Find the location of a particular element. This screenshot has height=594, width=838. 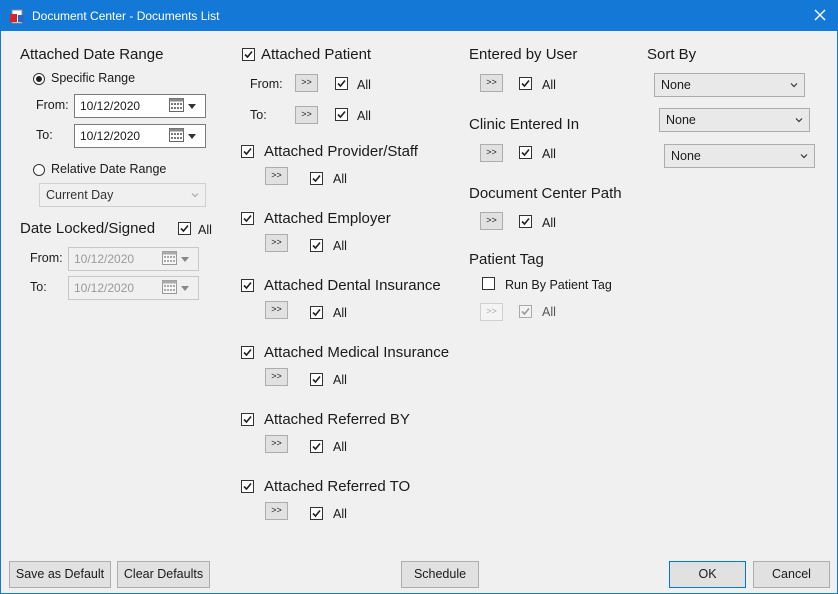

date-locked-header: Date Locked/Signed is located at coordinates (88, 228).